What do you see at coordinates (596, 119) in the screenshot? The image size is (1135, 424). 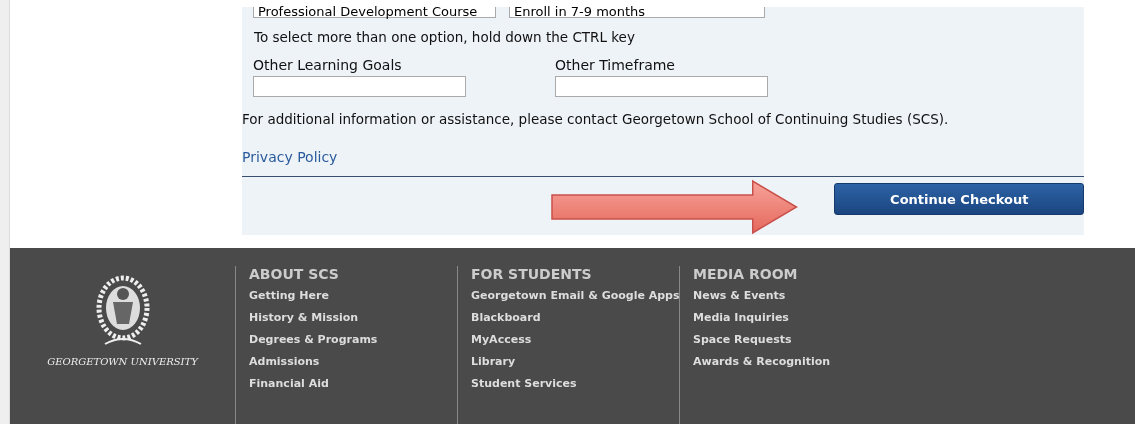 I see `info-text: For additional information or assistance, please contact Georgetown School of Continuing Studies (SCS).` at bounding box center [596, 119].